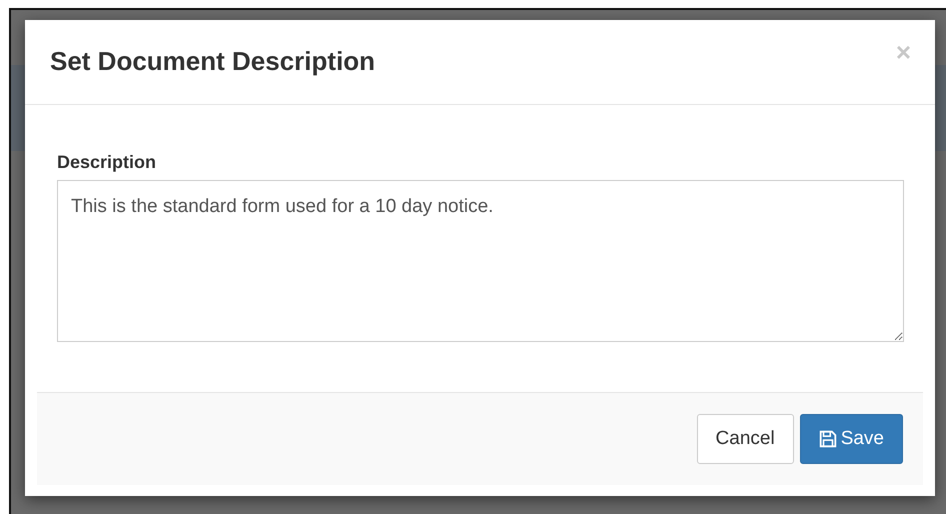 Image resolution: width=946 pixels, height=514 pixels. Describe the element at coordinates (213, 62) in the screenshot. I see `dialog-title: Set Document Description` at that location.